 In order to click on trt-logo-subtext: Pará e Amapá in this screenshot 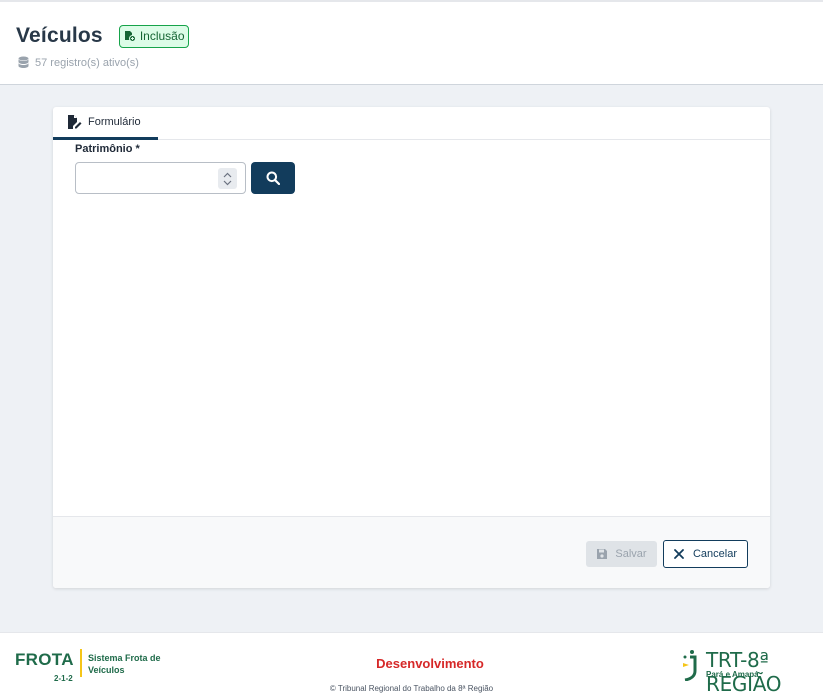, I will do `click(732, 674)`.